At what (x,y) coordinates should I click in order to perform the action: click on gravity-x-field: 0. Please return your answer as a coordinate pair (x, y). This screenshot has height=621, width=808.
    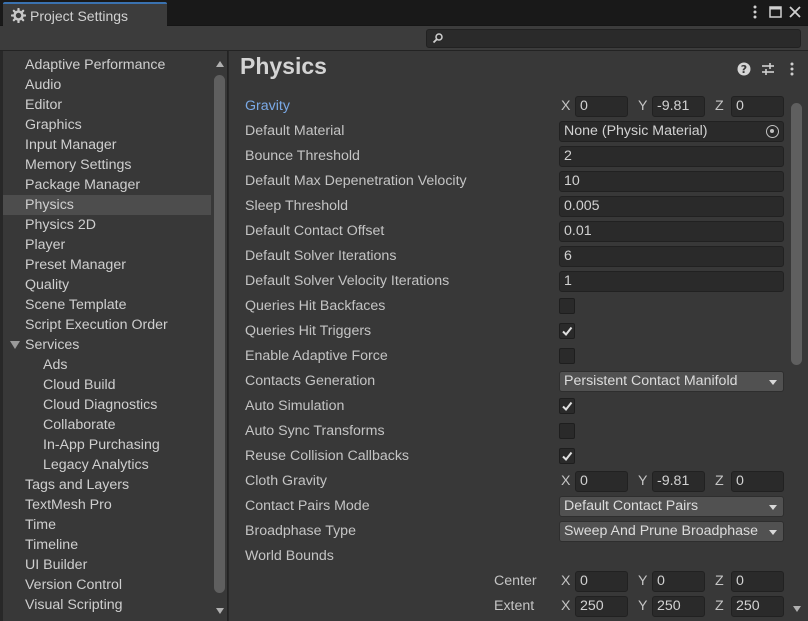
    Looking at the image, I should click on (601, 106).